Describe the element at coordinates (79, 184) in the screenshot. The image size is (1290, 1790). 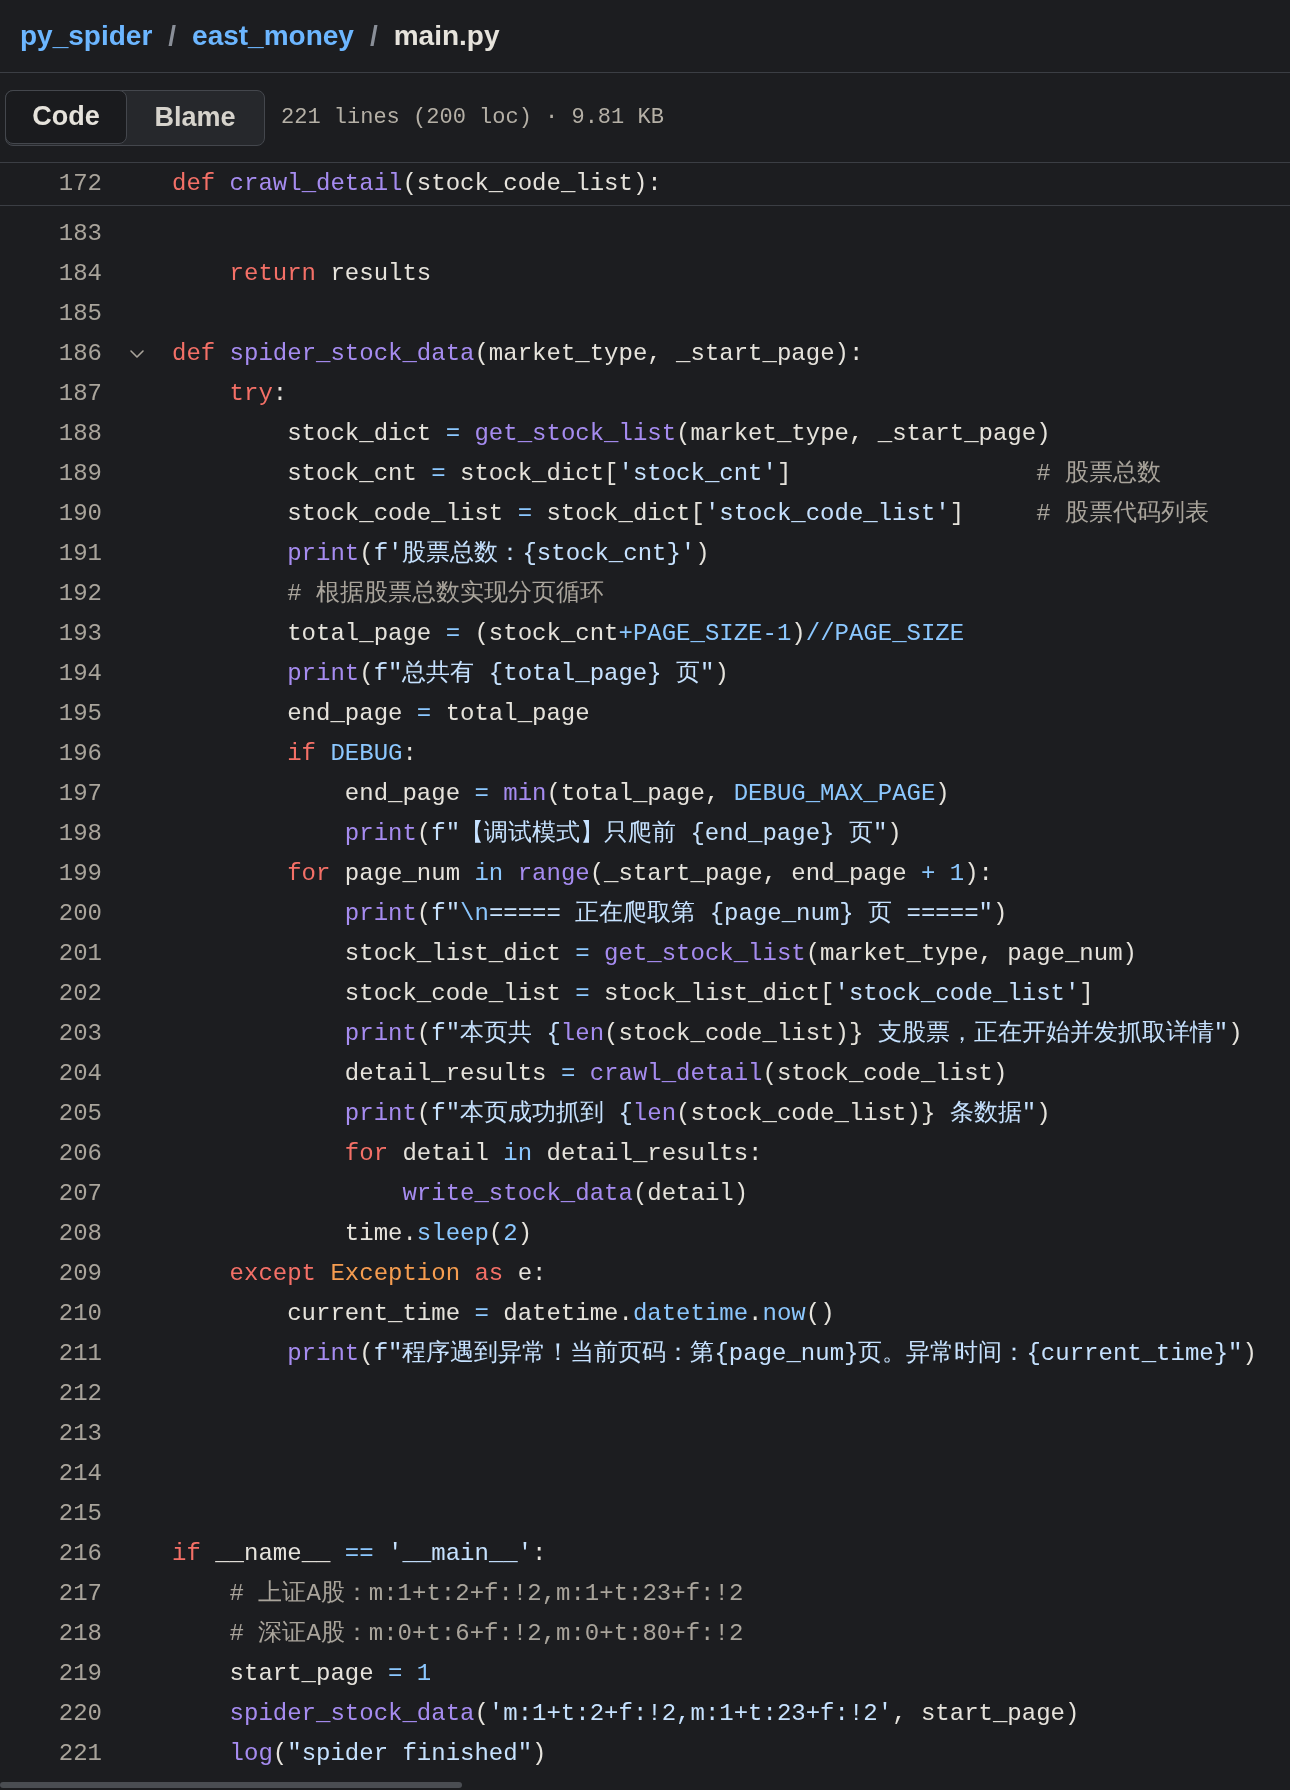
I see `line-number: 172` at that location.